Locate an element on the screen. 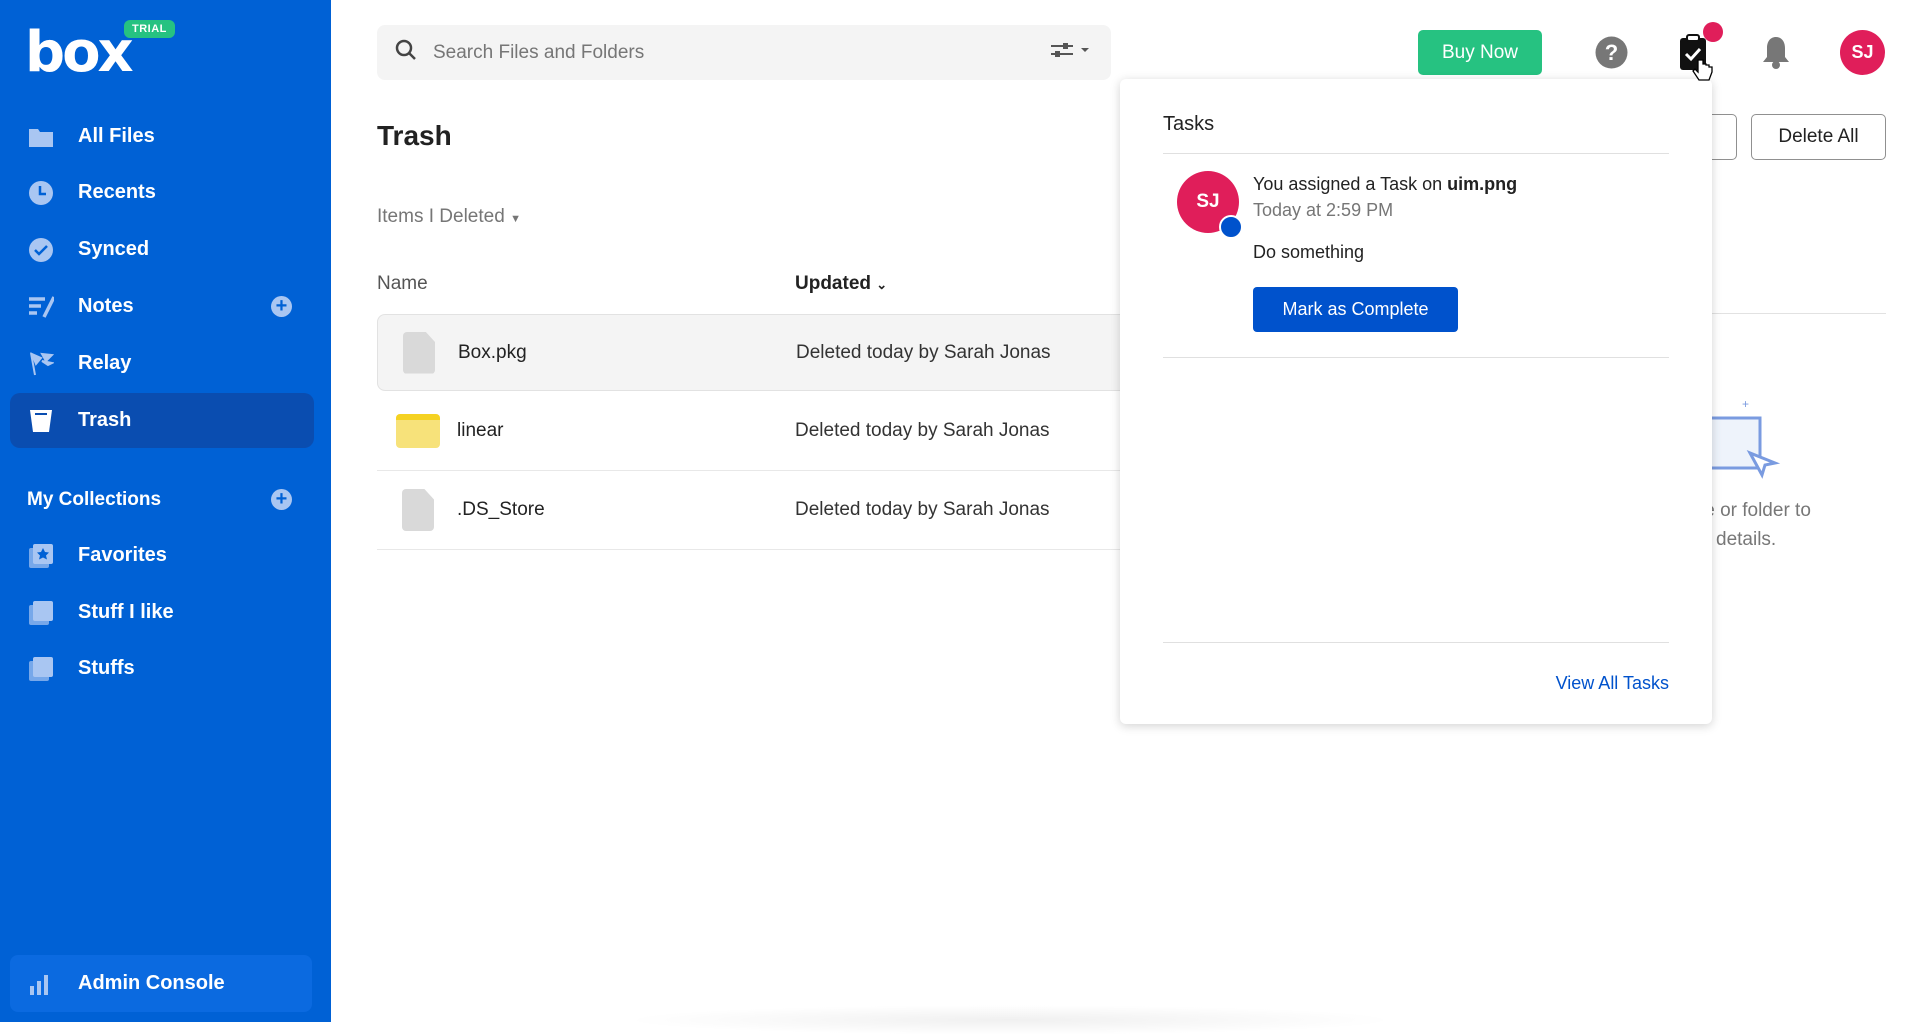 The width and height of the screenshot is (1920, 1035). table-row: .DS_Store Deleted today by Sarah Jonas is located at coordinates (777, 510).